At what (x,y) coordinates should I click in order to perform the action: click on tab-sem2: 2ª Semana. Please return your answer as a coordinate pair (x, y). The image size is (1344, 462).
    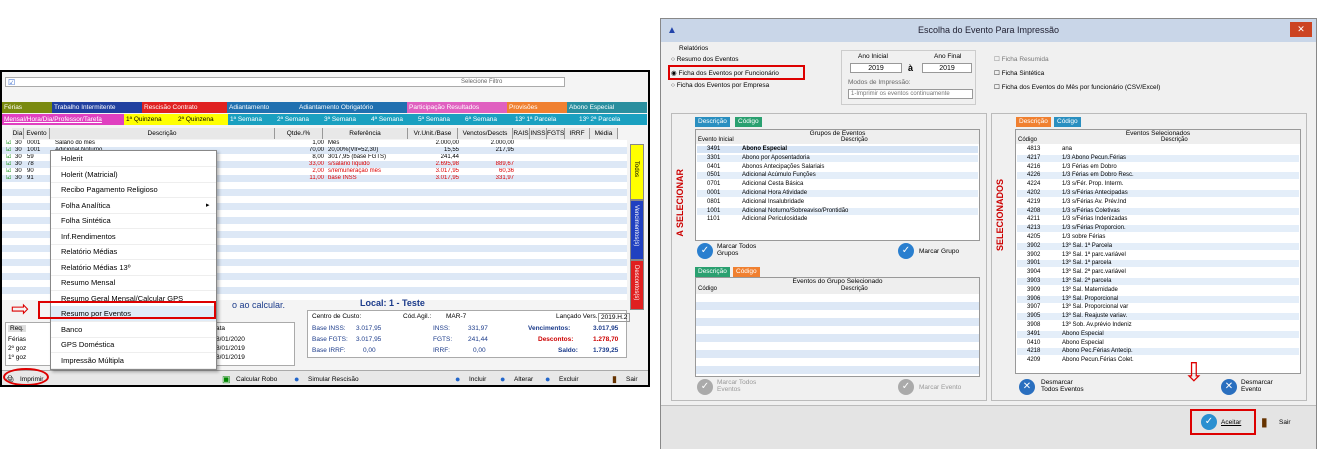
    Looking at the image, I should click on (298, 119).